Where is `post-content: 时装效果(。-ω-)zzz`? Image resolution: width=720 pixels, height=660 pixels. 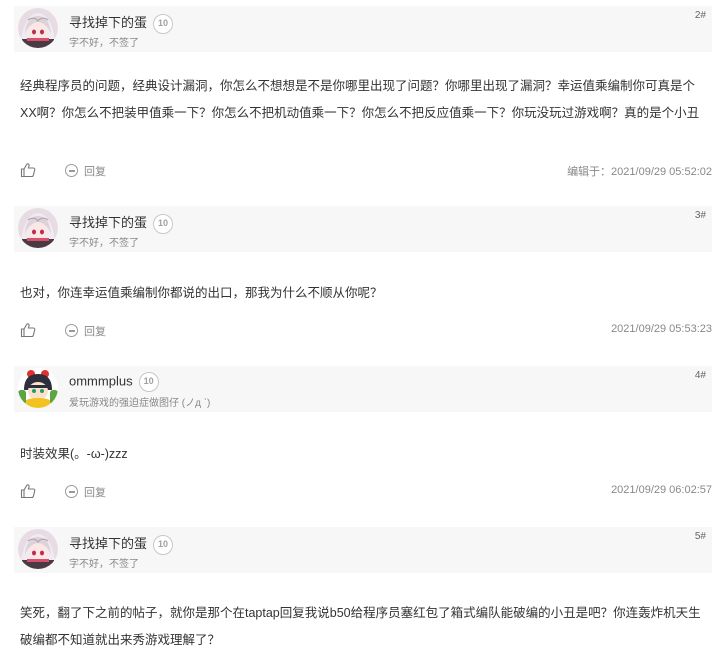 post-content: 时装效果(。-ω-)zzz is located at coordinates (74, 454).